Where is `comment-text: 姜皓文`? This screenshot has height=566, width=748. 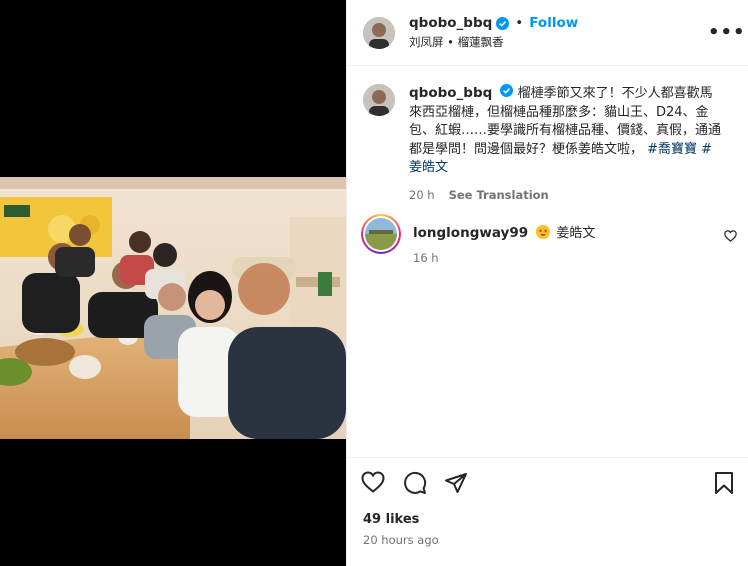 comment-text: 姜皓文 is located at coordinates (576, 233).